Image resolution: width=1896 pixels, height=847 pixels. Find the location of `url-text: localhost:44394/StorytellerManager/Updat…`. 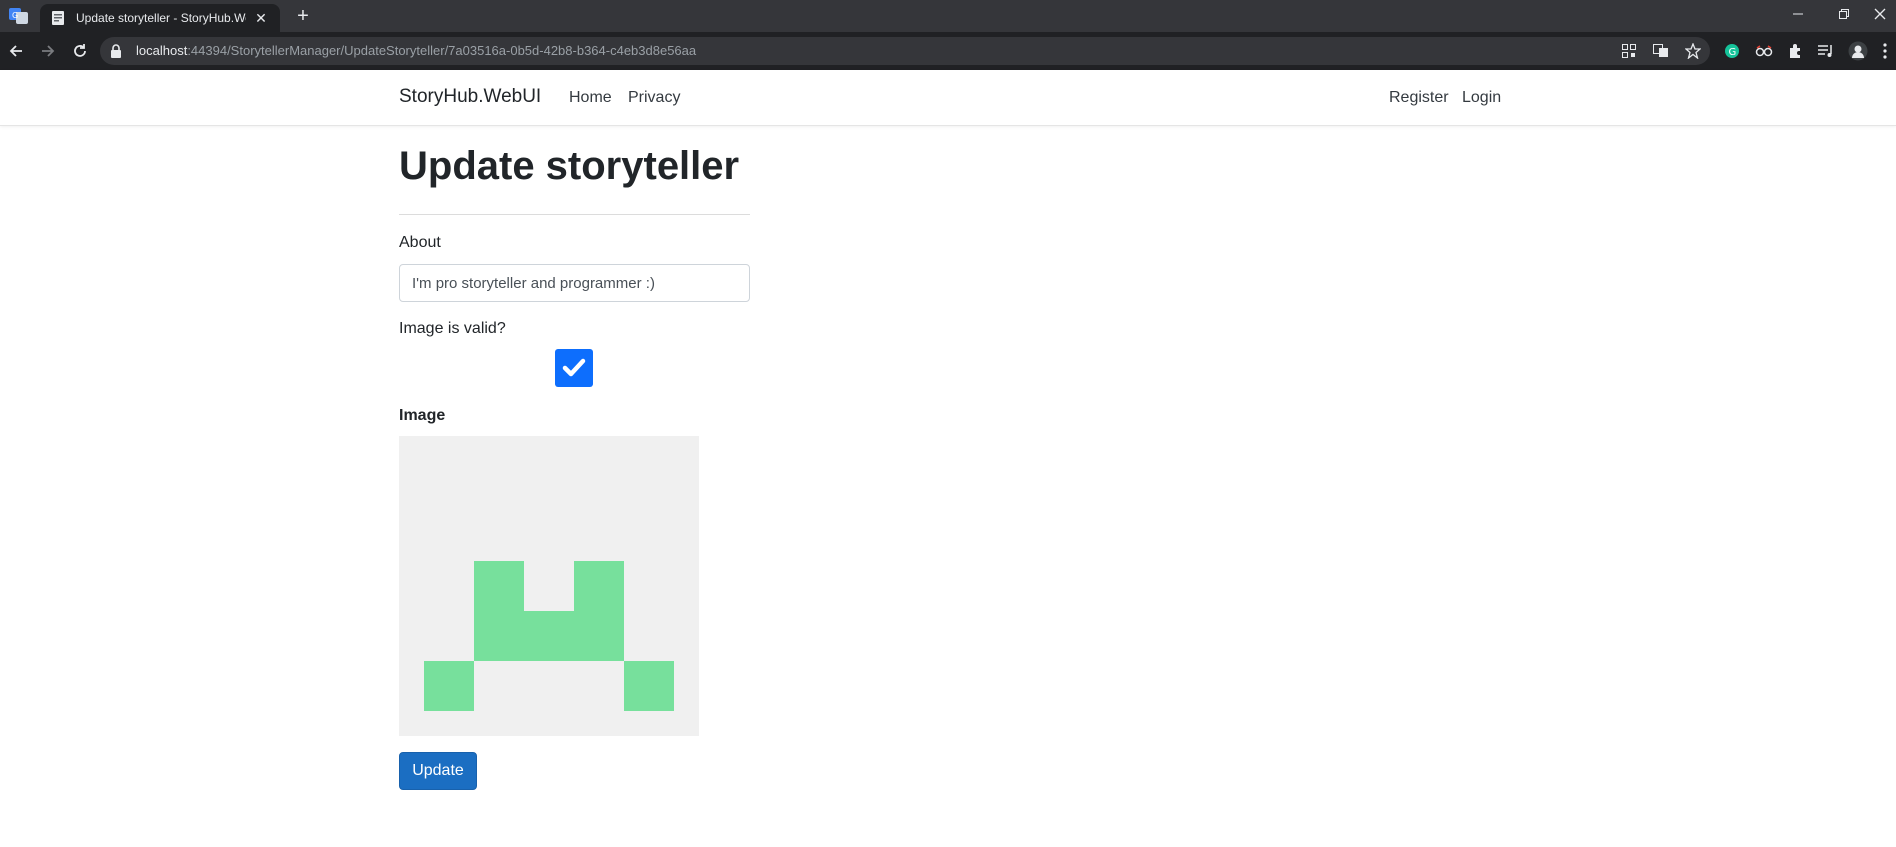

url-text: localhost:44394/StorytellerManager/Updat… is located at coordinates (416, 50).